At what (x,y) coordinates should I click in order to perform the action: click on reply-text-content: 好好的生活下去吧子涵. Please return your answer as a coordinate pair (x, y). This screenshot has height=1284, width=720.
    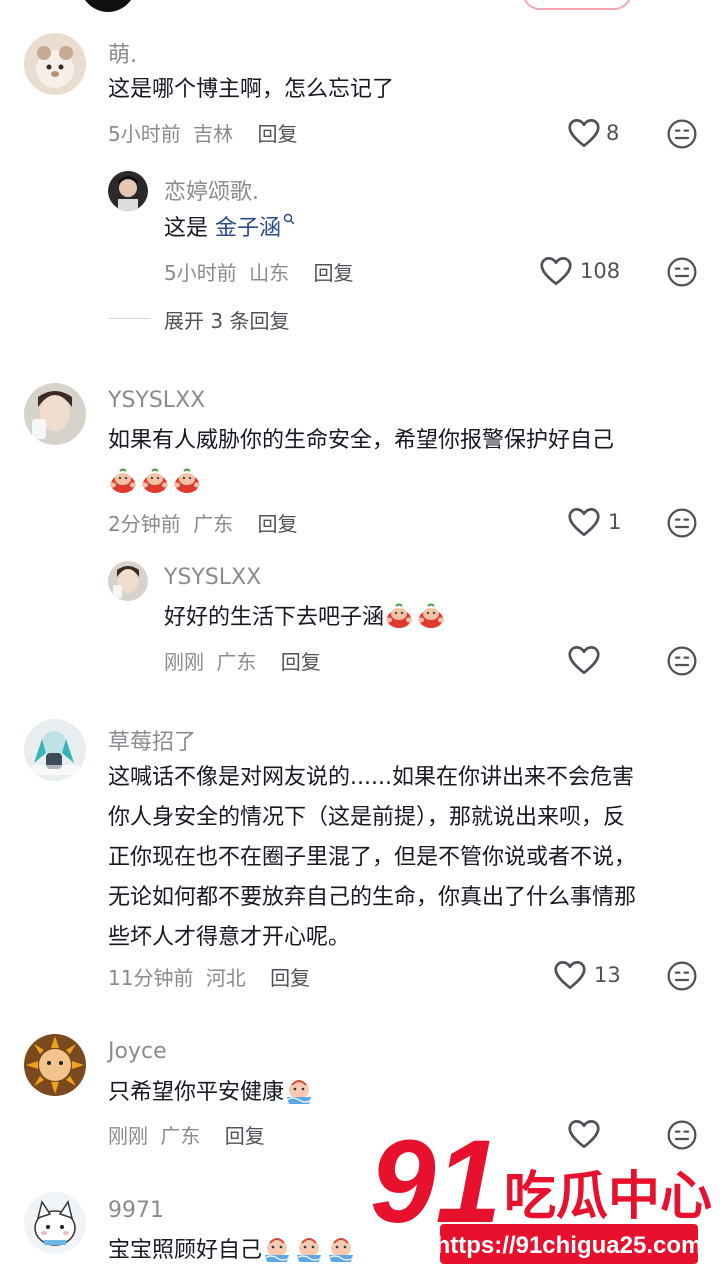
    Looking at the image, I should click on (274, 617).